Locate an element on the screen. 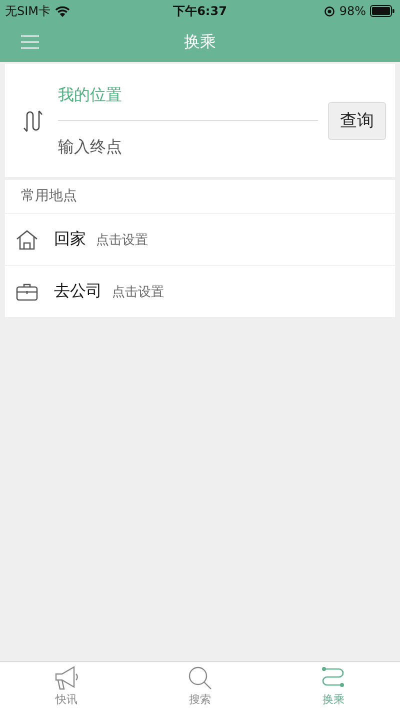  search-icon is located at coordinates (199, 678).